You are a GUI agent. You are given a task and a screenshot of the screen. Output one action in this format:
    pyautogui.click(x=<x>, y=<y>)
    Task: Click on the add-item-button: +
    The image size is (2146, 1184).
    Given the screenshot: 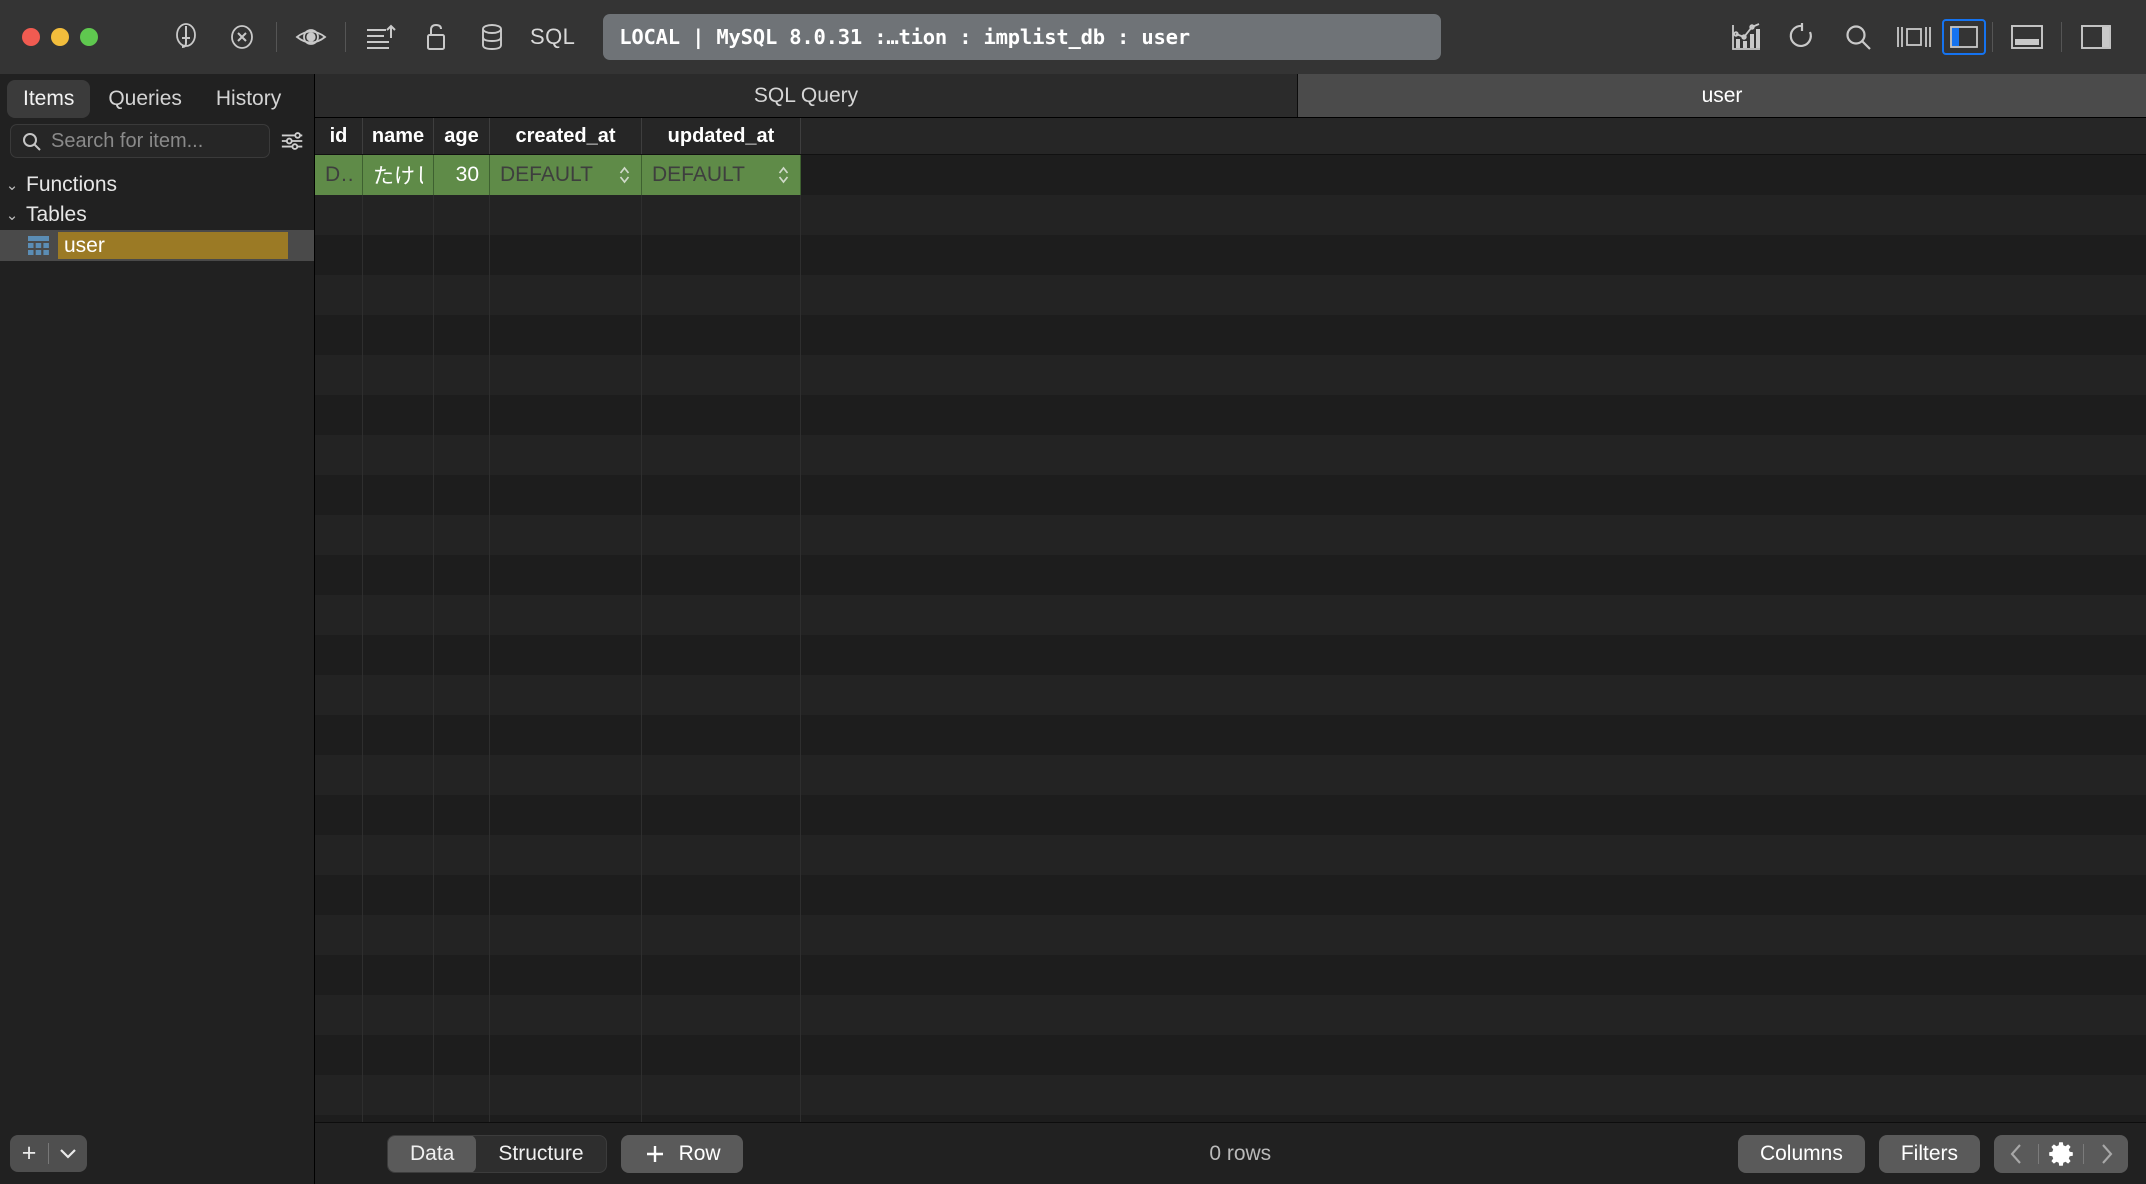 What is the action you would take?
    pyautogui.click(x=29, y=1153)
    